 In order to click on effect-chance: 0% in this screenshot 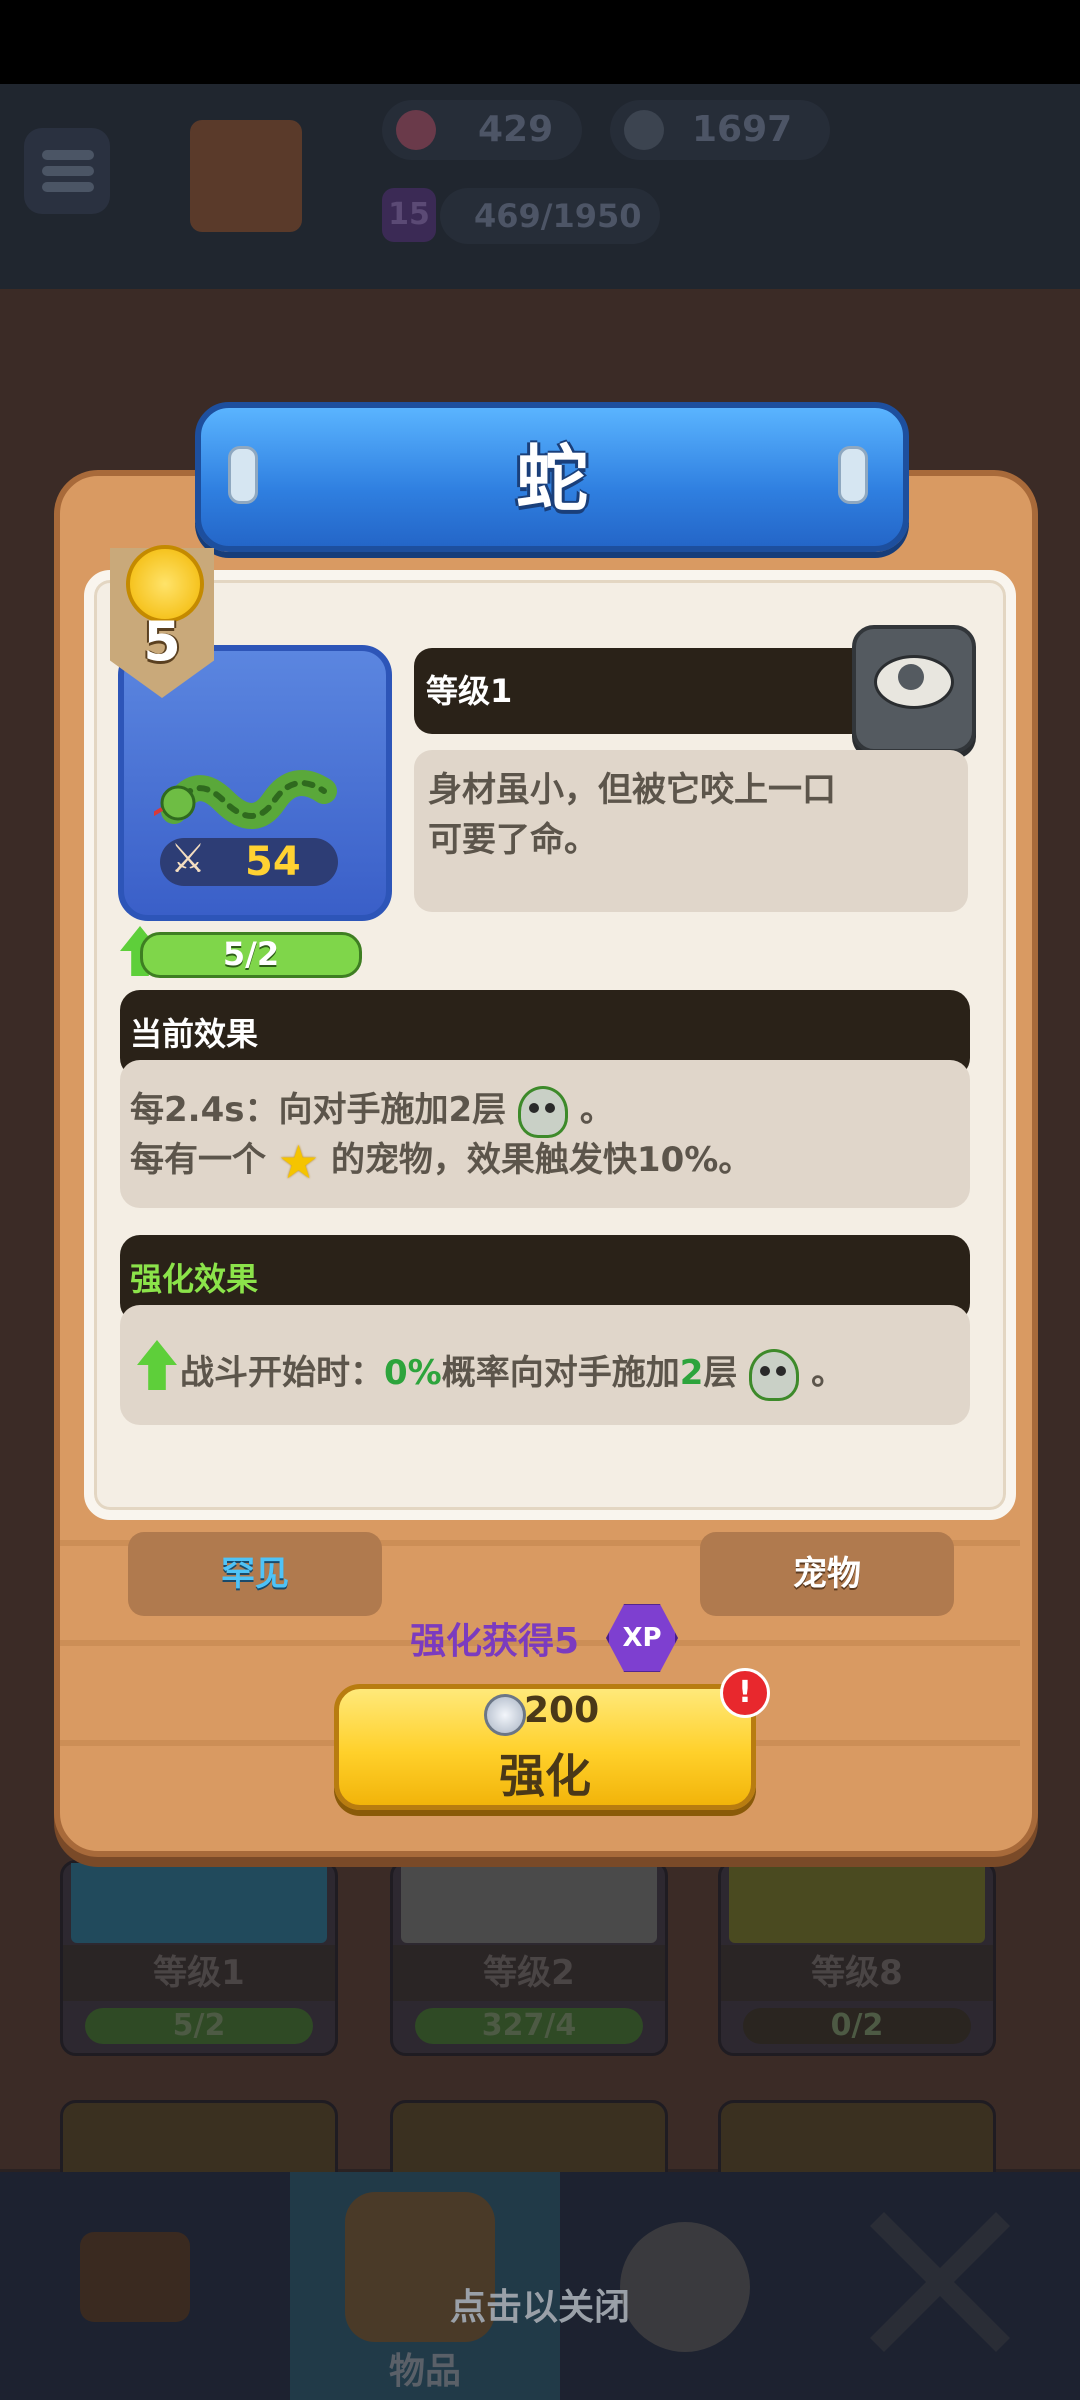, I will do `click(413, 1373)`.